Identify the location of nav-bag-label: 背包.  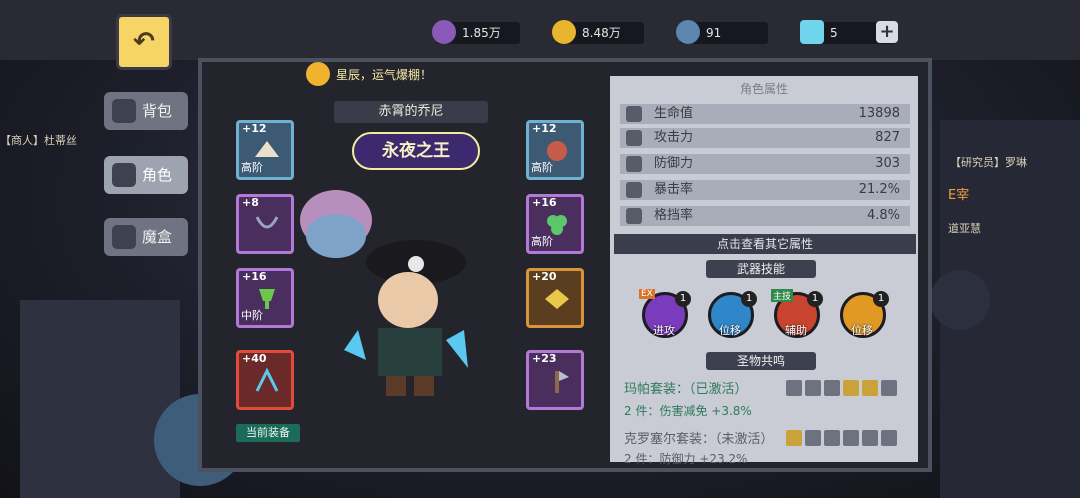
(157, 111).